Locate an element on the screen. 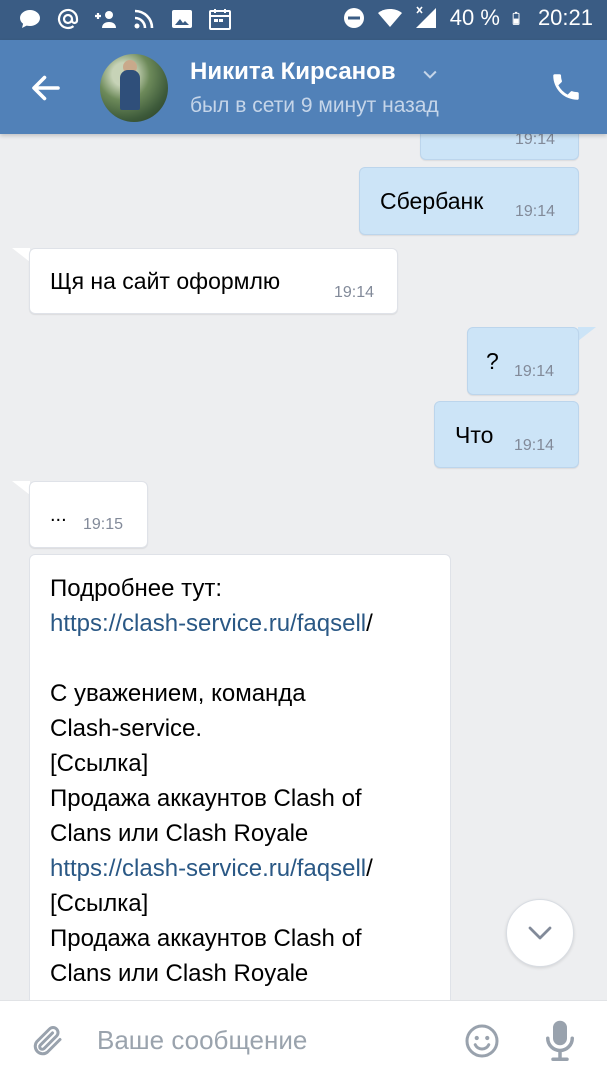  chat-bubble-icon is located at coordinates (30, 19).